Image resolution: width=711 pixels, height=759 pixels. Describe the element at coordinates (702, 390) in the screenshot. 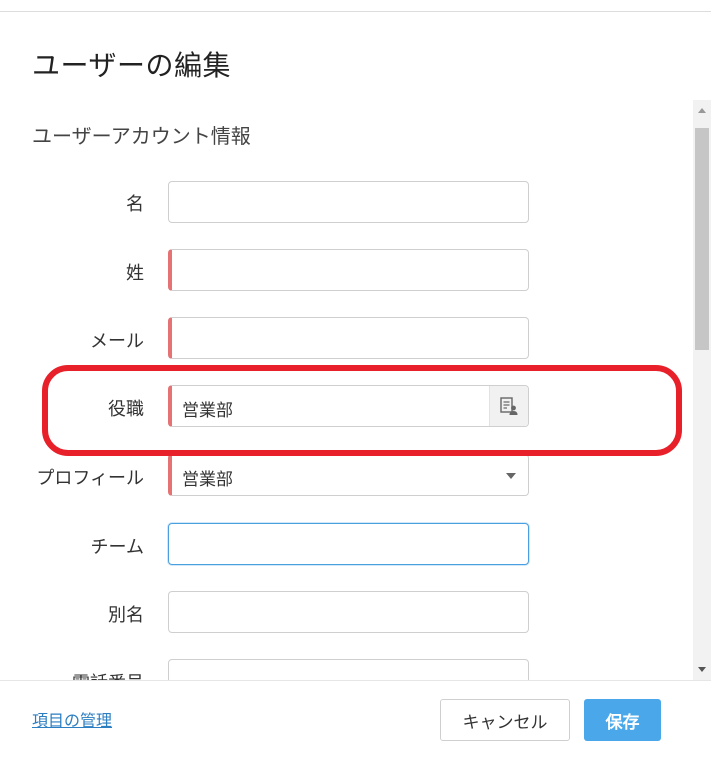

I see `vertical-scrollbar` at that location.